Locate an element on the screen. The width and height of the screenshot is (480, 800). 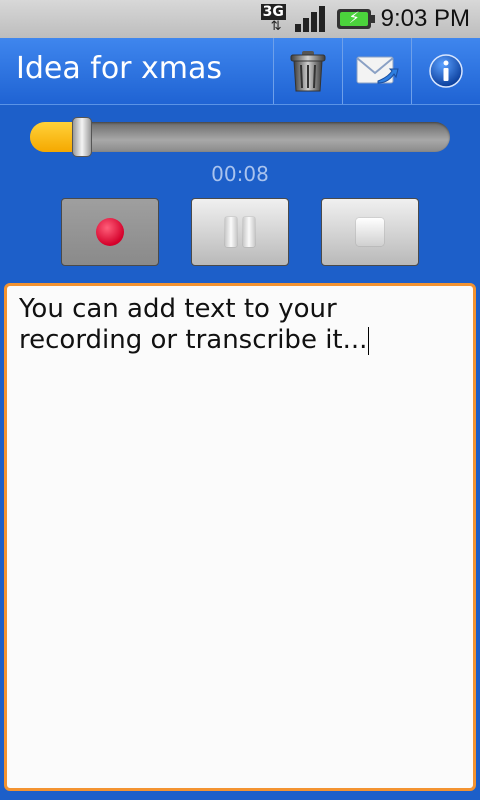
info-button is located at coordinates (445, 71).